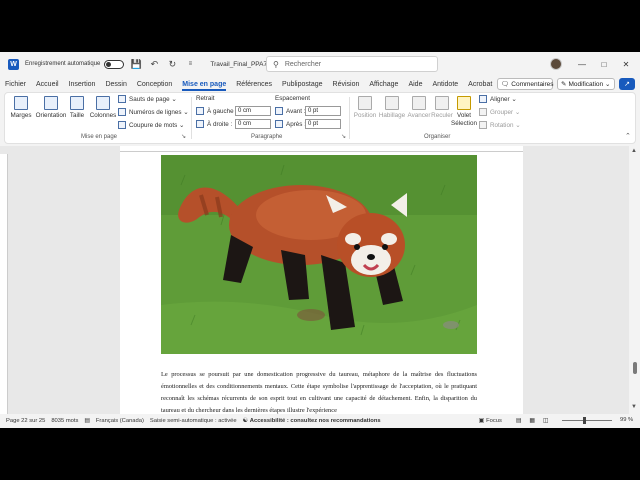 The height and width of the screenshot is (480, 640). Describe the element at coordinates (604, 64) in the screenshot. I see `maximize-icon: □` at that location.